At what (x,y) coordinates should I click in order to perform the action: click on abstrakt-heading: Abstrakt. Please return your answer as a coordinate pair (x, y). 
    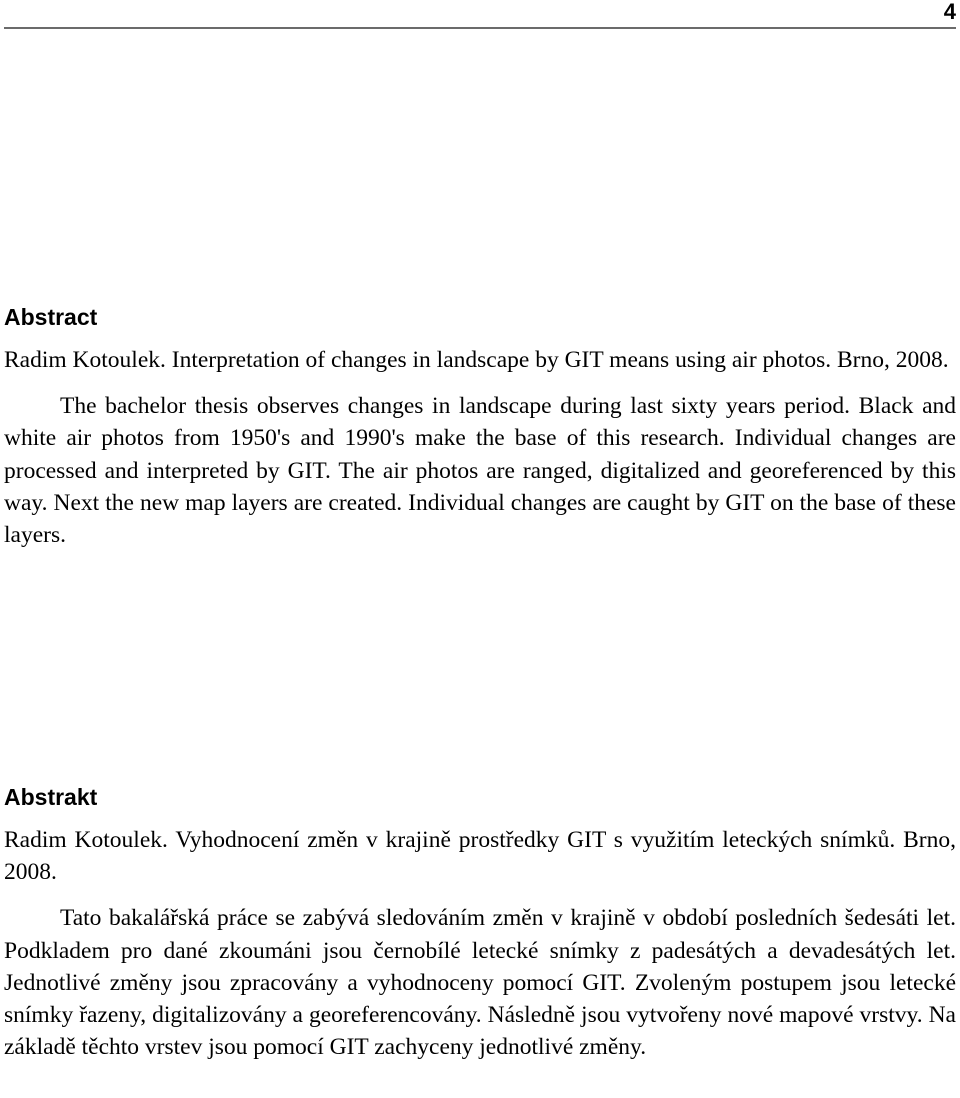
    Looking at the image, I should click on (51, 797).